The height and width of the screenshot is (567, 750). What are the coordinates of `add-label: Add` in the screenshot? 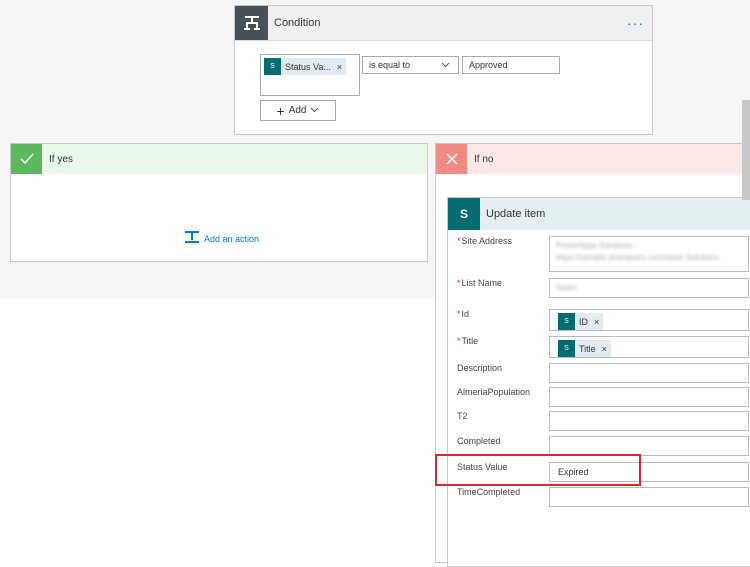 It's located at (297, 110).